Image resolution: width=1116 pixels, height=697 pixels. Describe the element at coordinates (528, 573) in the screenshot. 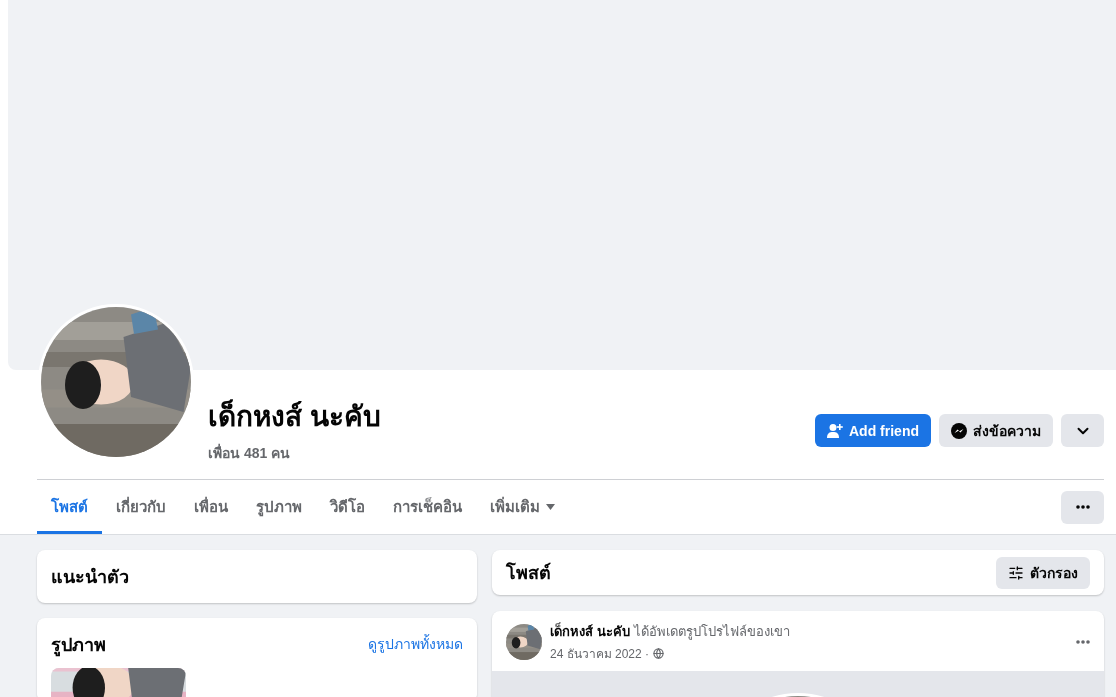

I see `card-title: โพสต์` at that location.